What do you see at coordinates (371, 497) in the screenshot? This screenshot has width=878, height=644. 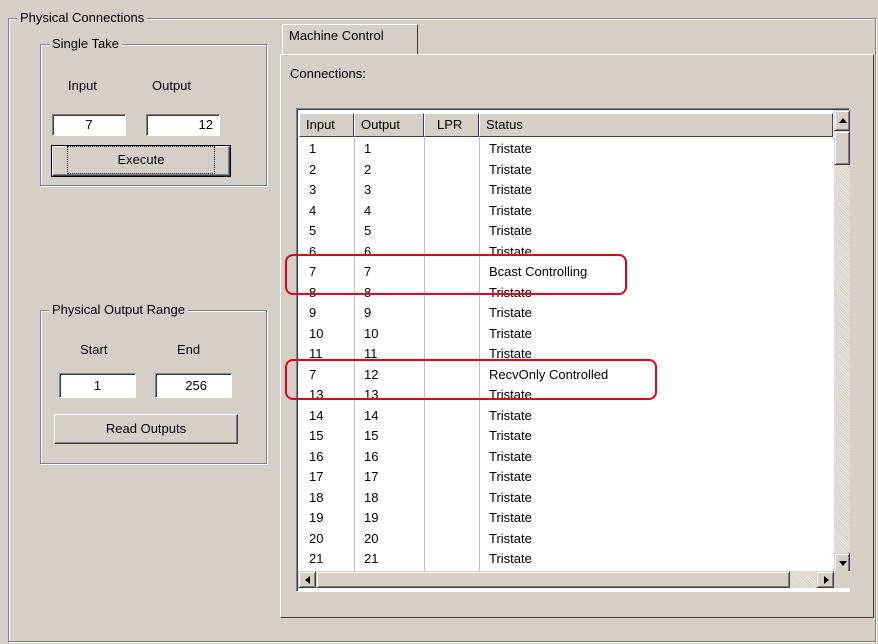 I see `cell-output: 18` at bounding box center [371, 497].